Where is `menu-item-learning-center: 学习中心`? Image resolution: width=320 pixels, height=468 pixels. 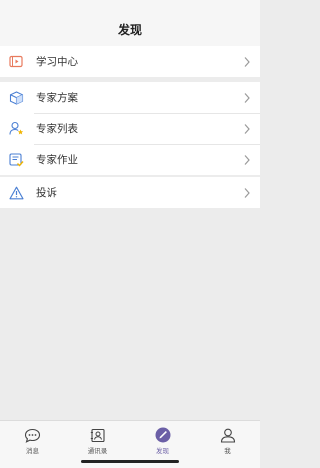 menu-item-learning-center: 学习中心 is located at coordinates (130, 61).